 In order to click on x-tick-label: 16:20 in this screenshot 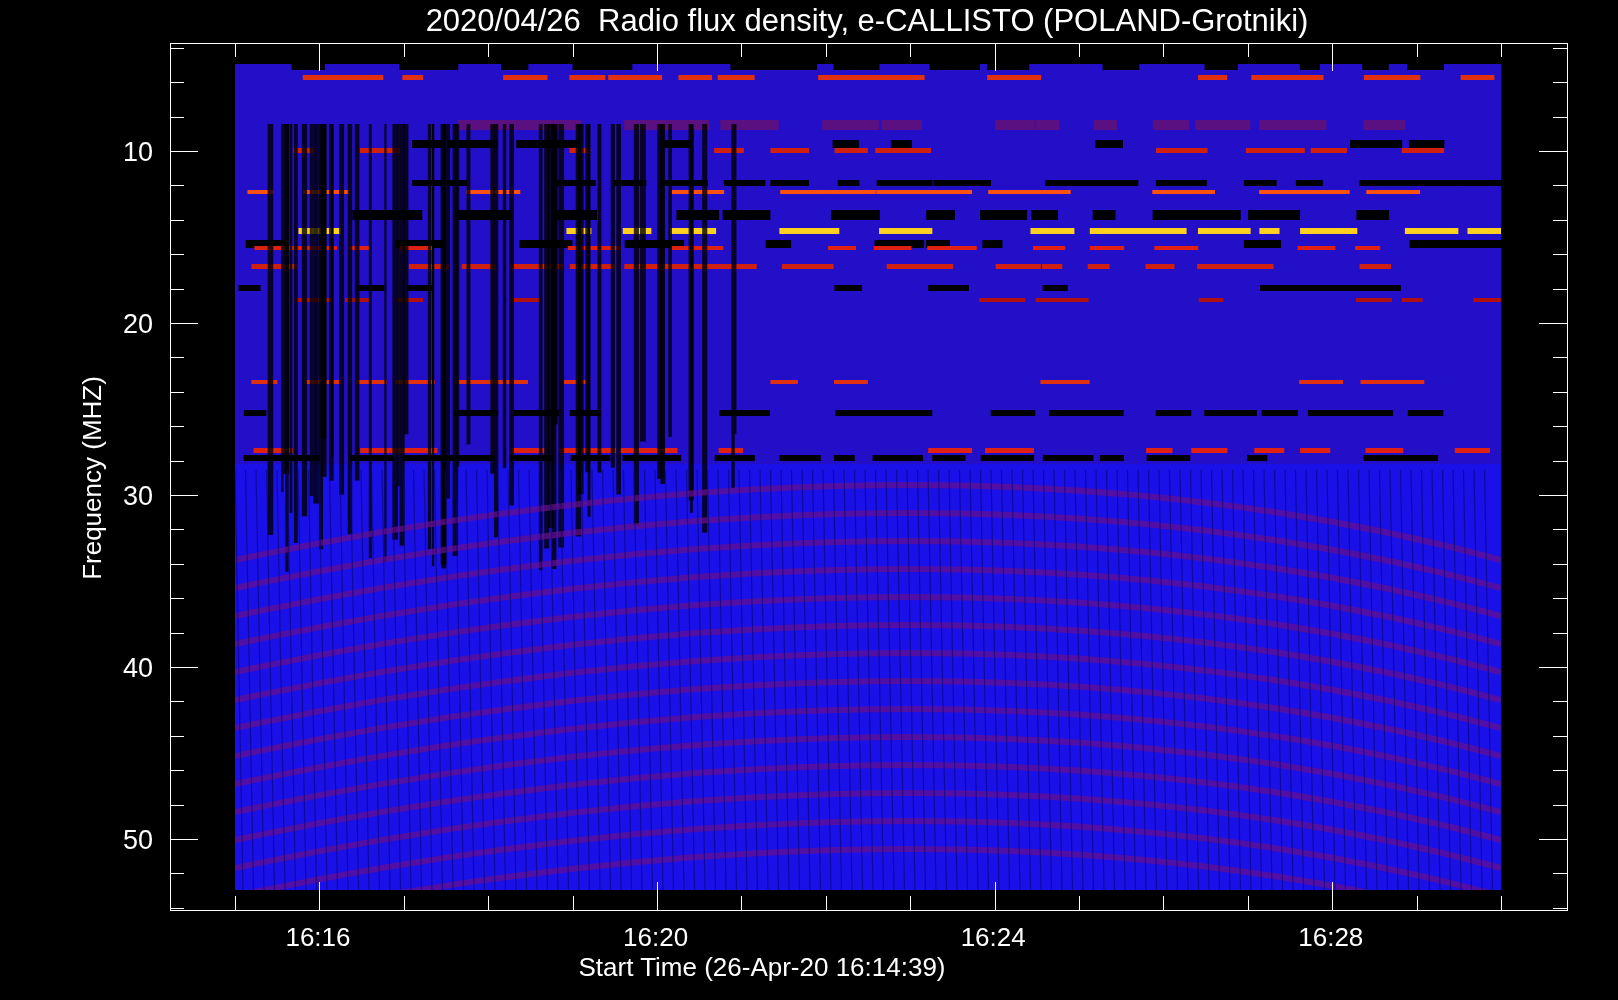, I will do `click(656, 937)`.